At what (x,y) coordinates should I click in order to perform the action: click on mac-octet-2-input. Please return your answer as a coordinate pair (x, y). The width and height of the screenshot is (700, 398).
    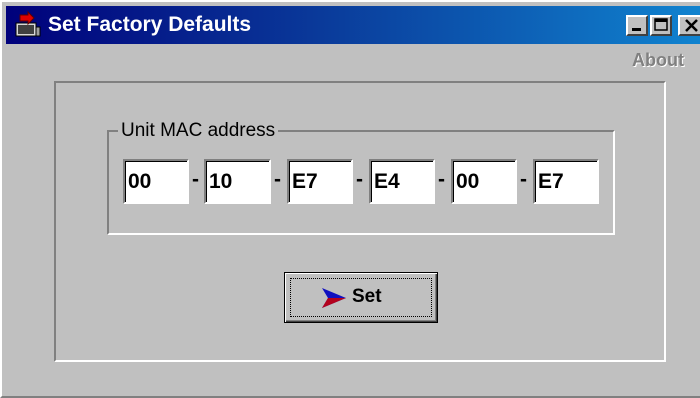
    Looking at the image, I should click on (237, 181).